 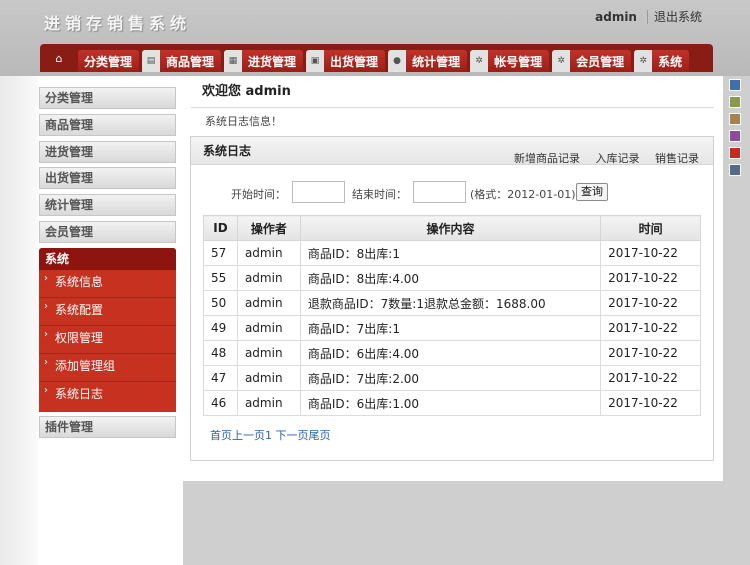 What do you see at coordinates (270, 435) in the screenshot?
I see `pagination: 首页上一页1 下一页尾页` at bounding box center [270, 435].